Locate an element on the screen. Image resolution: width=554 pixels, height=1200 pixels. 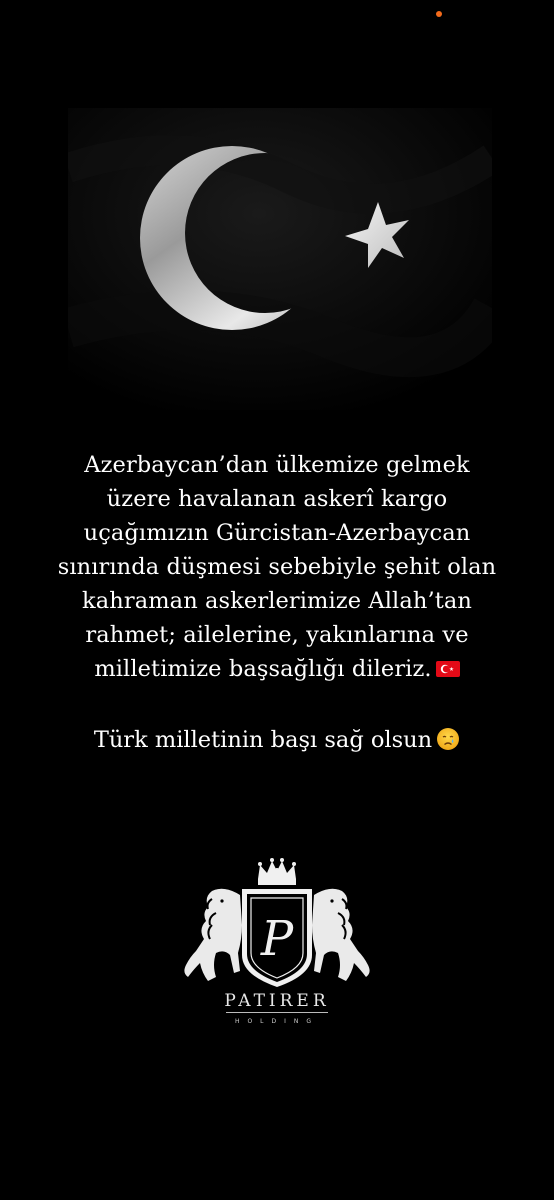
message-line: kahraman askerlerimize Allah’tan is located at coordinates (277, 601).